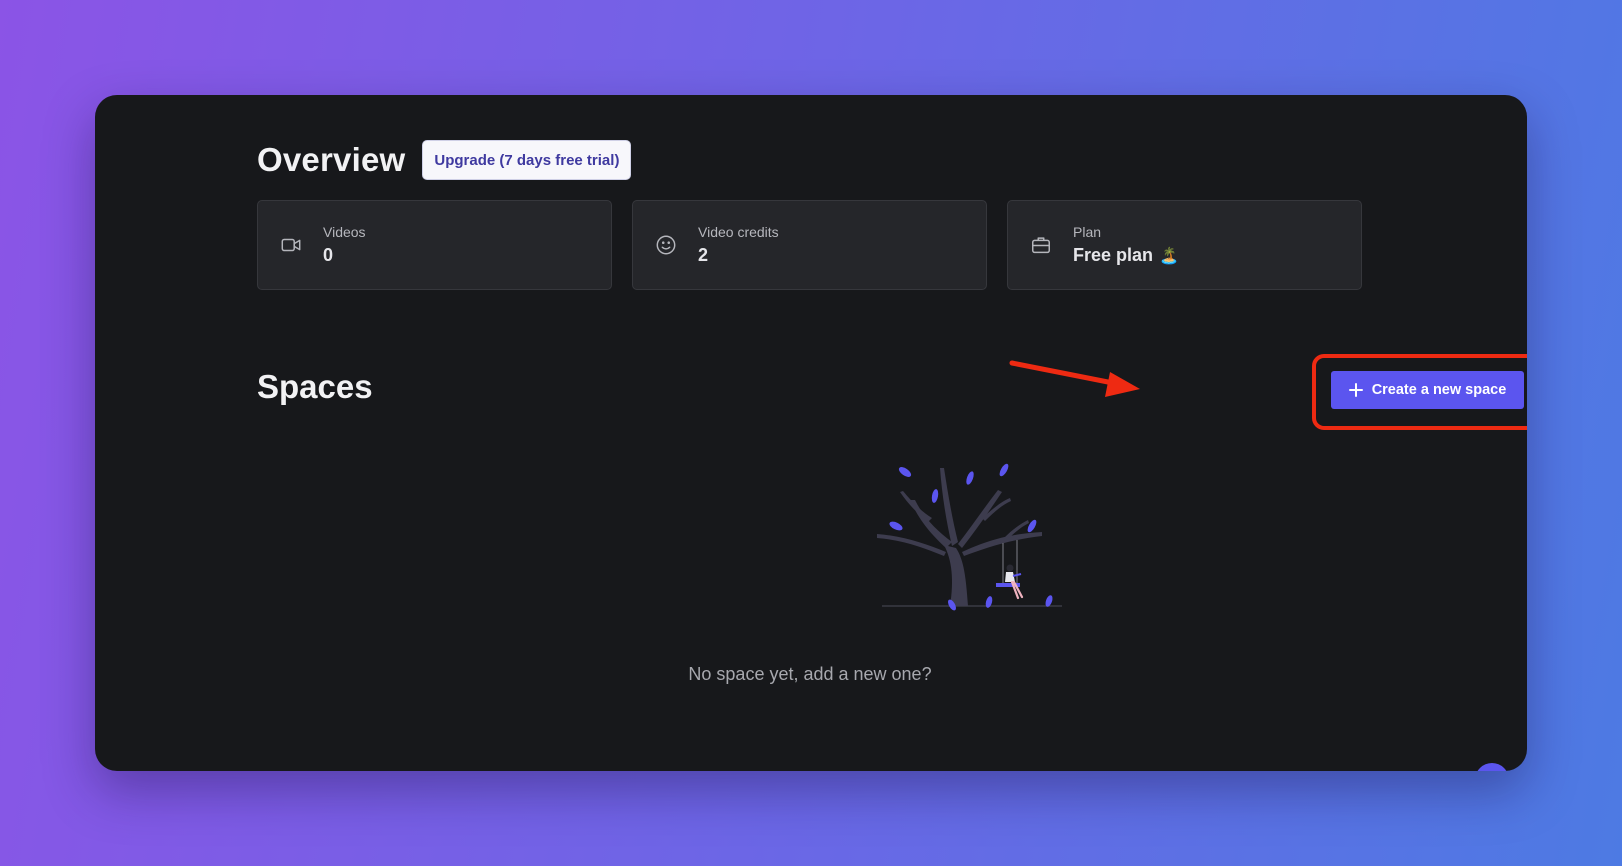  I want to click on stat-card-videos: Videos 0, so click(434, 245).